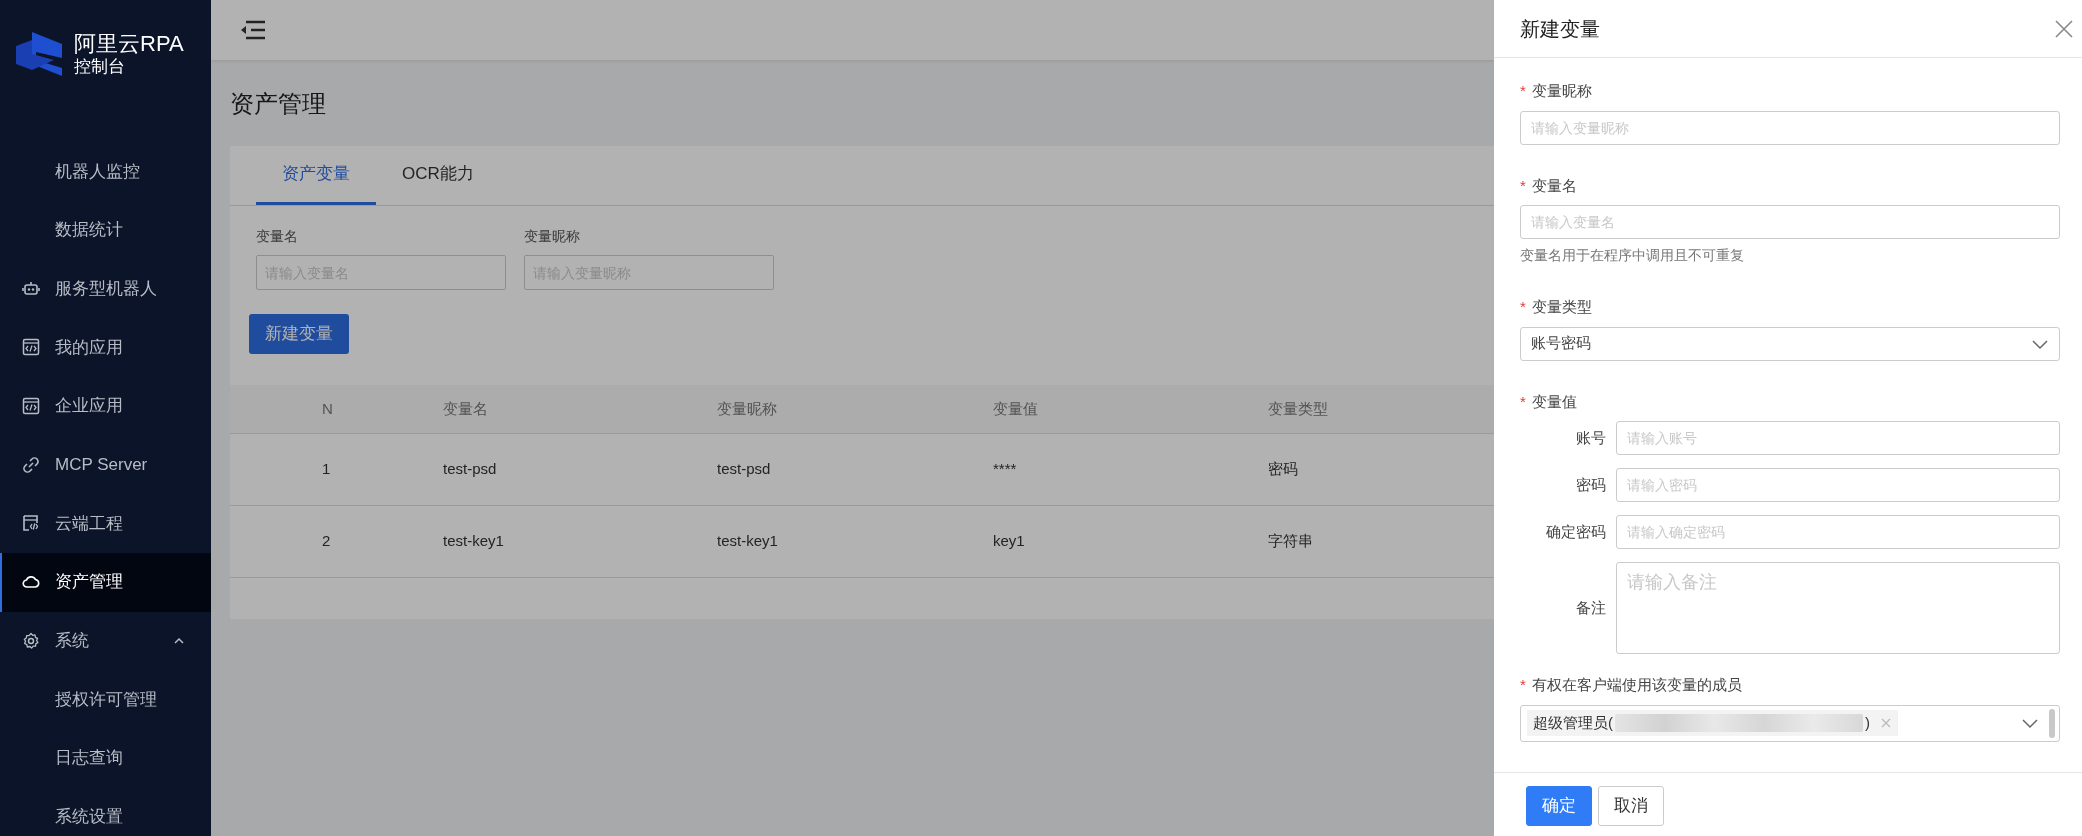 Image resolution: width=2082 pixels, height=836 pixels. What do you see at coordinates (1590, 484) in the screenshot?
I see `field-label: 密码` at bounding box center [1590, 484].